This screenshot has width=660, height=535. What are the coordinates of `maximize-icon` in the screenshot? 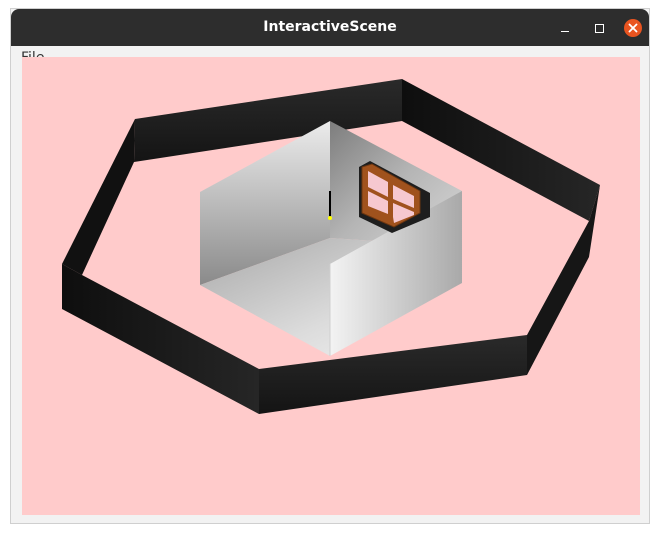 It's located at (599, 28).